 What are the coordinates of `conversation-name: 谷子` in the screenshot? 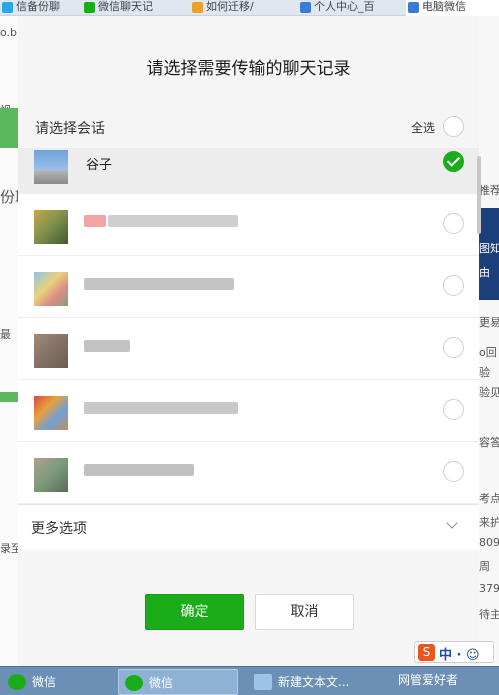 It's located at (99, 165).